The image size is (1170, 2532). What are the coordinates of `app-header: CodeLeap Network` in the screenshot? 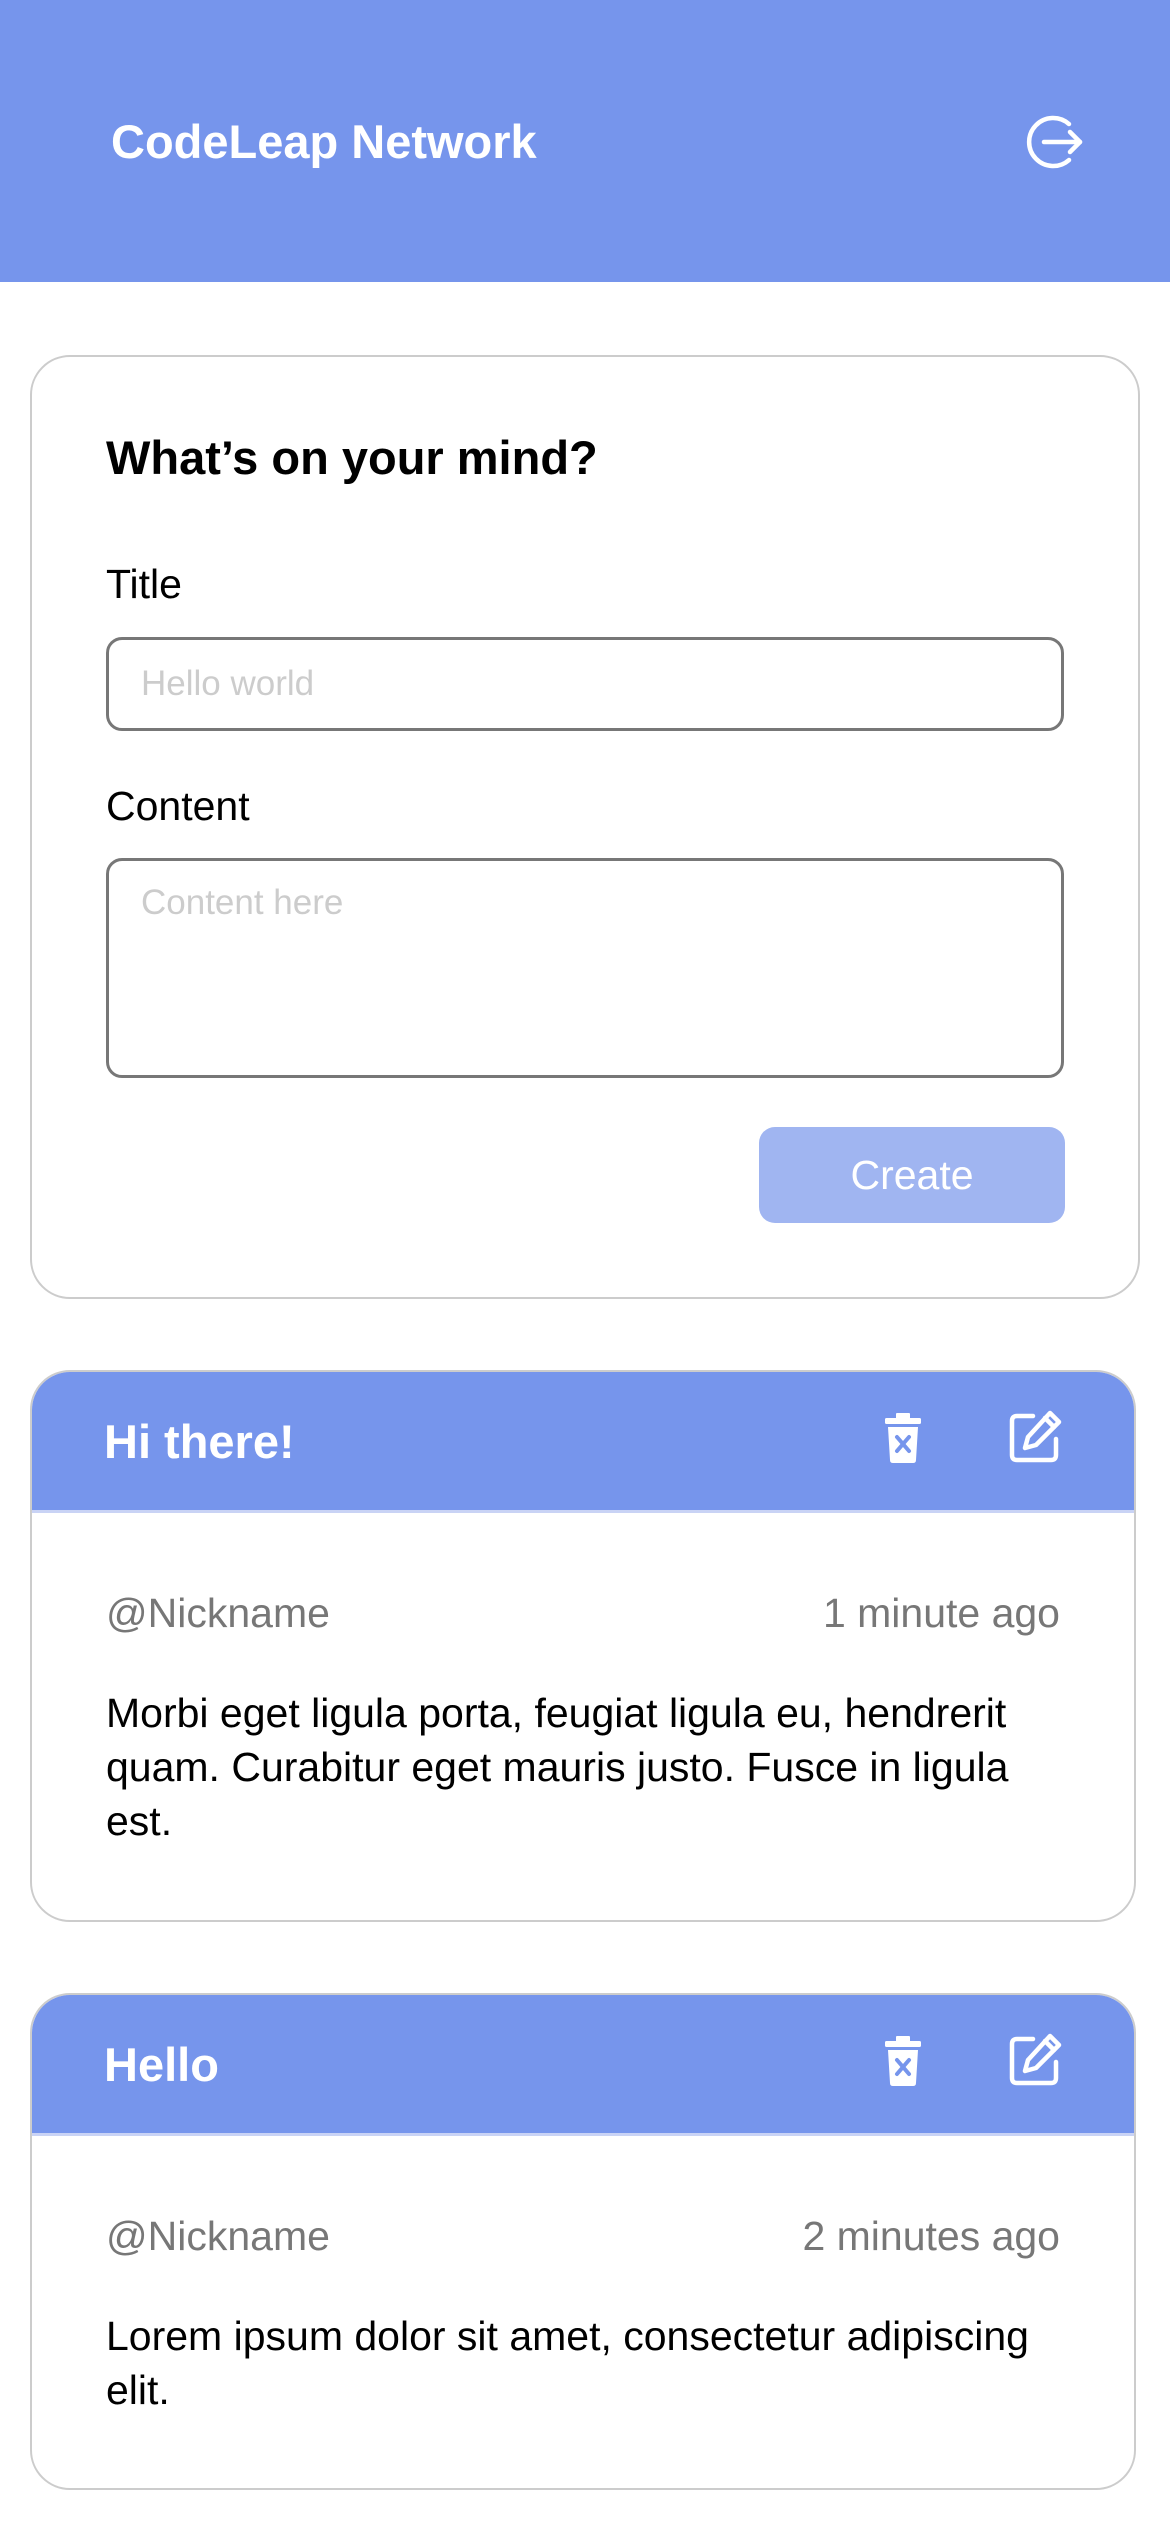 It's located at (585, 141).